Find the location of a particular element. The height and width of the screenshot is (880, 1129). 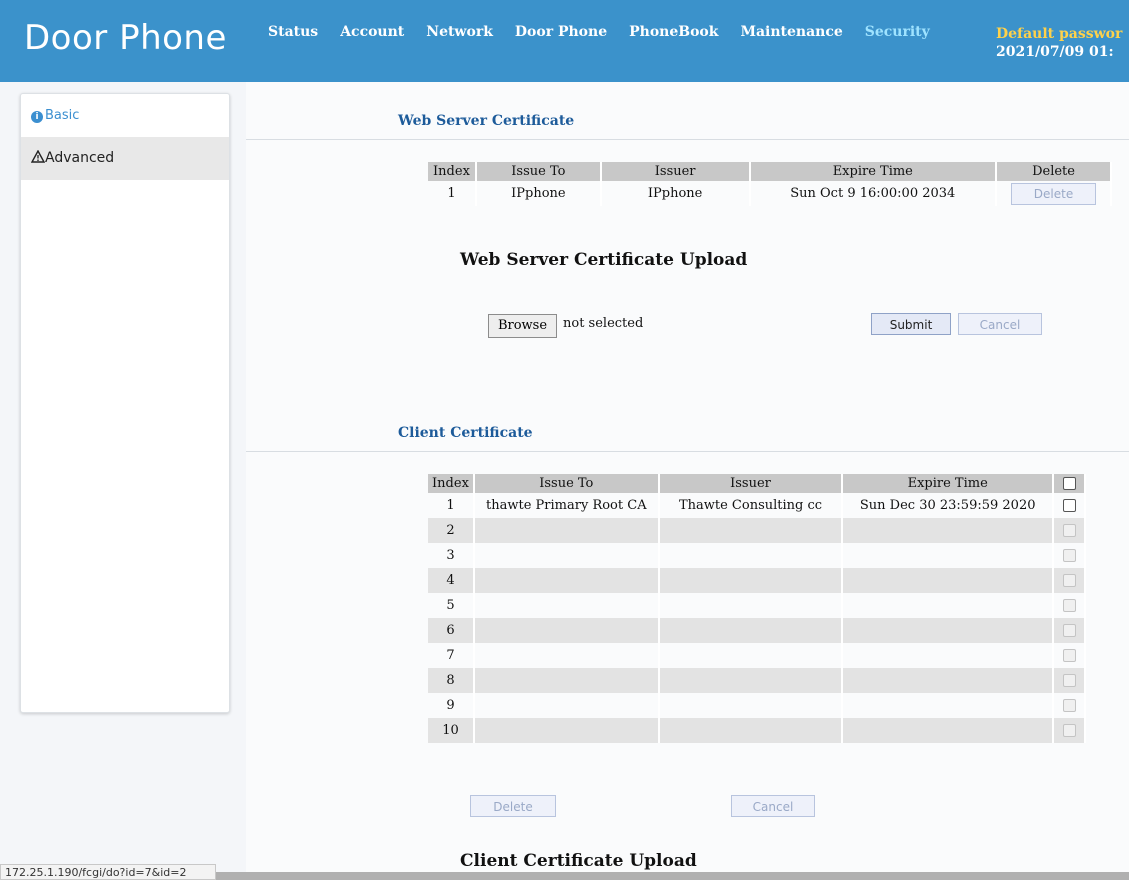

cell-index: 7 is located at coordinates (451, 655).